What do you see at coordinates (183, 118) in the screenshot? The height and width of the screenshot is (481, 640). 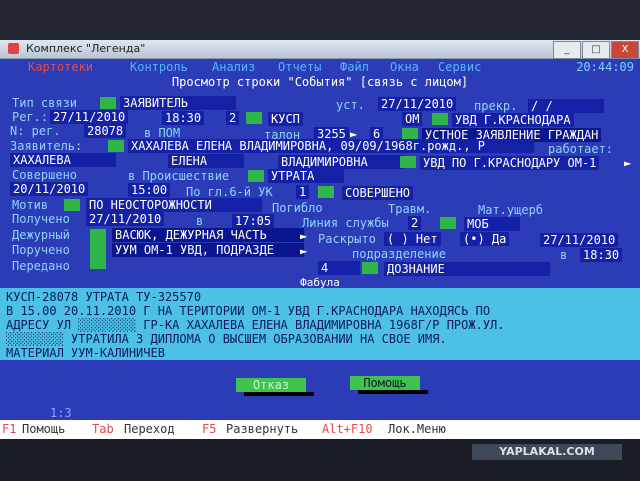 I see `reg-time-field: 18:30` at bounding box center [183, 118].